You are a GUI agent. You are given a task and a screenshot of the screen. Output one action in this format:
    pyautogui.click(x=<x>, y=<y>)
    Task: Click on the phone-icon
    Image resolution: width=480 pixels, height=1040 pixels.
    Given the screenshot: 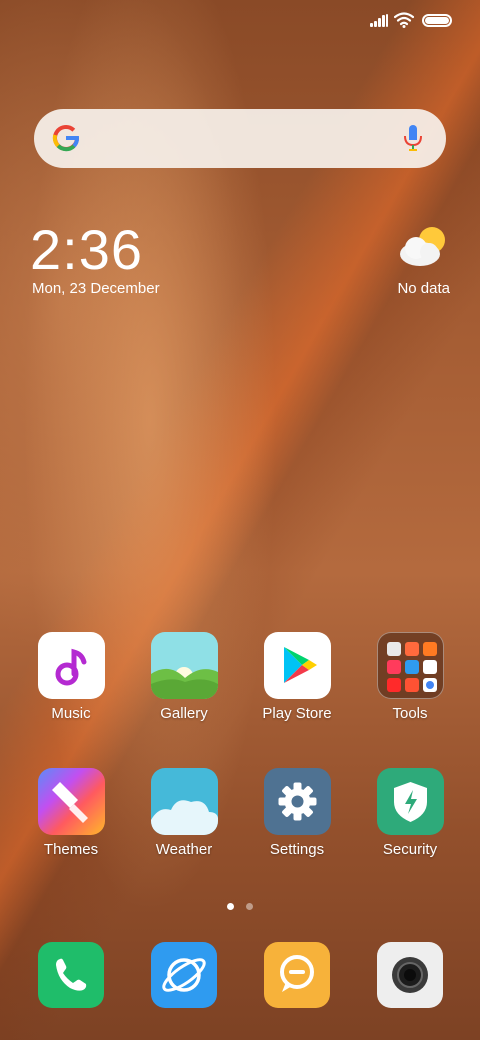 What is the action you would take?
    pyautogui.click(x=71, y=975)
    